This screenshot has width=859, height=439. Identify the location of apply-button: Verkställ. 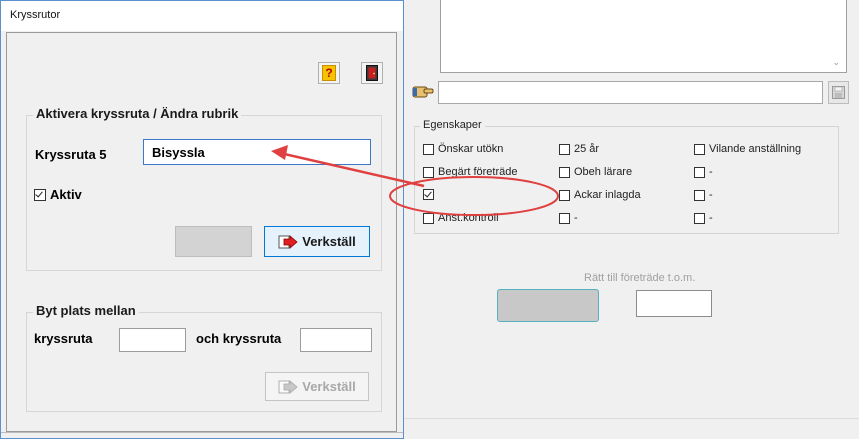
(317, 241).